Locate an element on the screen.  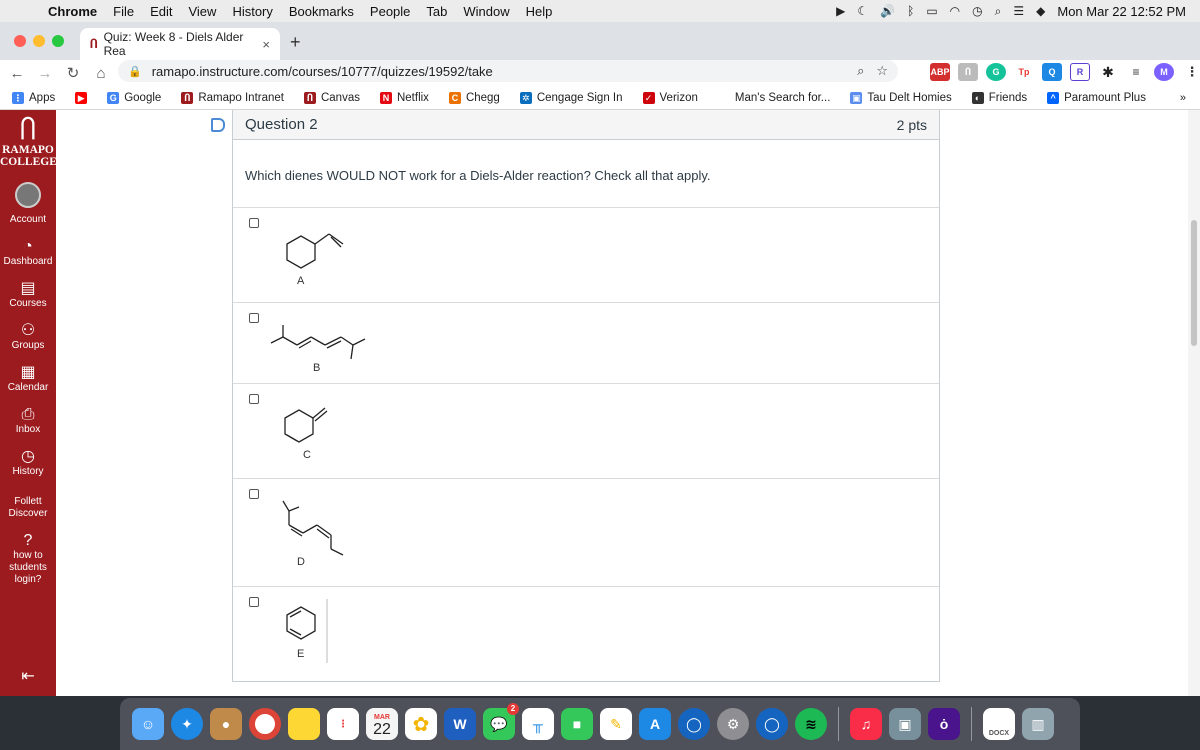
photos-icon: ✿ is located at coordinates (421, 724).